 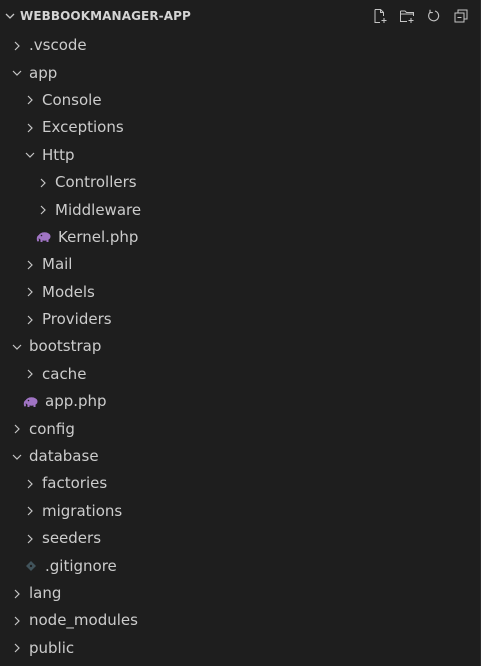 What do you see at coordinates (76, 401) in the screenshot?
I see `tree-item-label: app.php` at bounding box center [76, 401].